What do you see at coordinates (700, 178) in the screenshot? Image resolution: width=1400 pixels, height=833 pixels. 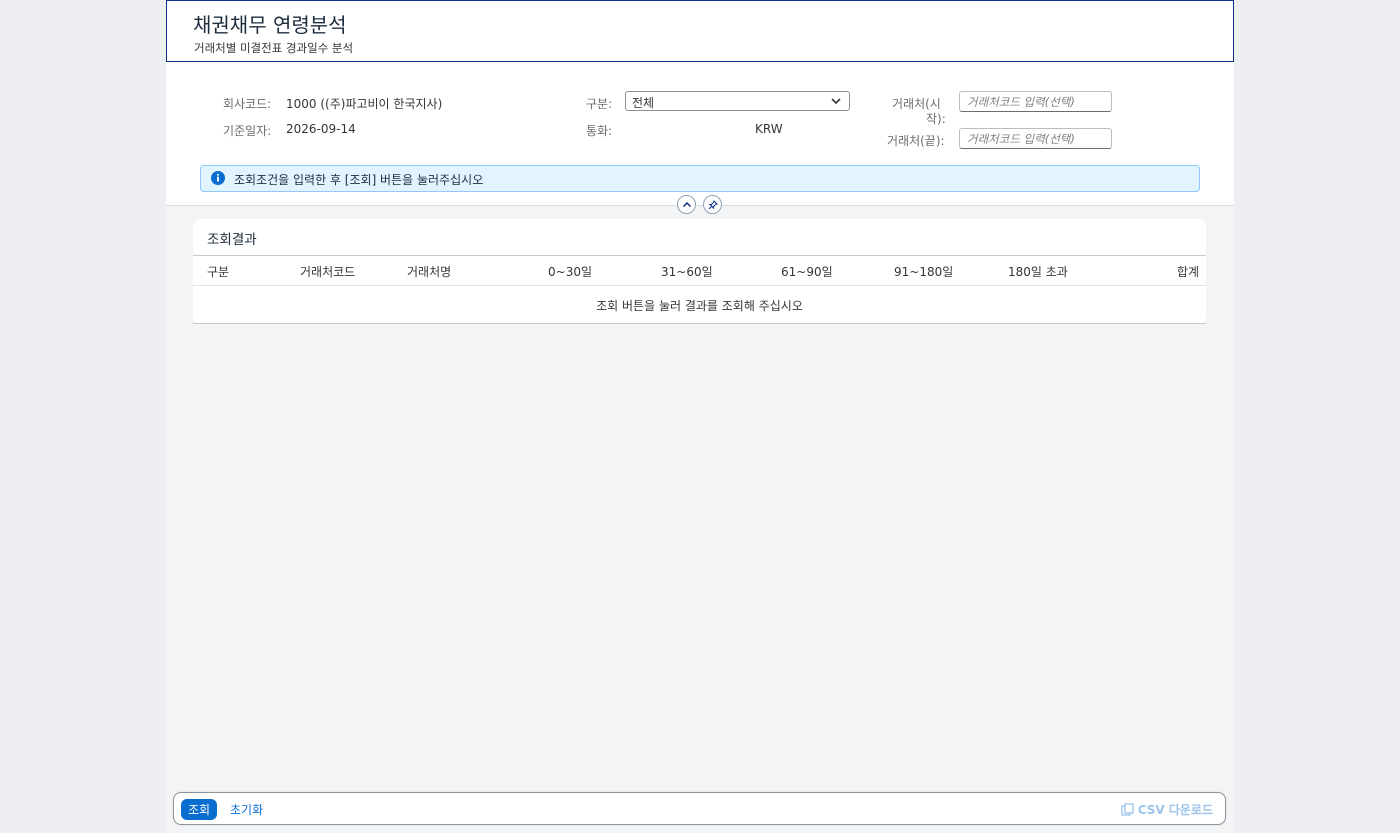 I see `info-message-strip: 조회조건을 입력한 후 [조회] 버튼을 눌러주십시오` at bounding box center [700, 178].